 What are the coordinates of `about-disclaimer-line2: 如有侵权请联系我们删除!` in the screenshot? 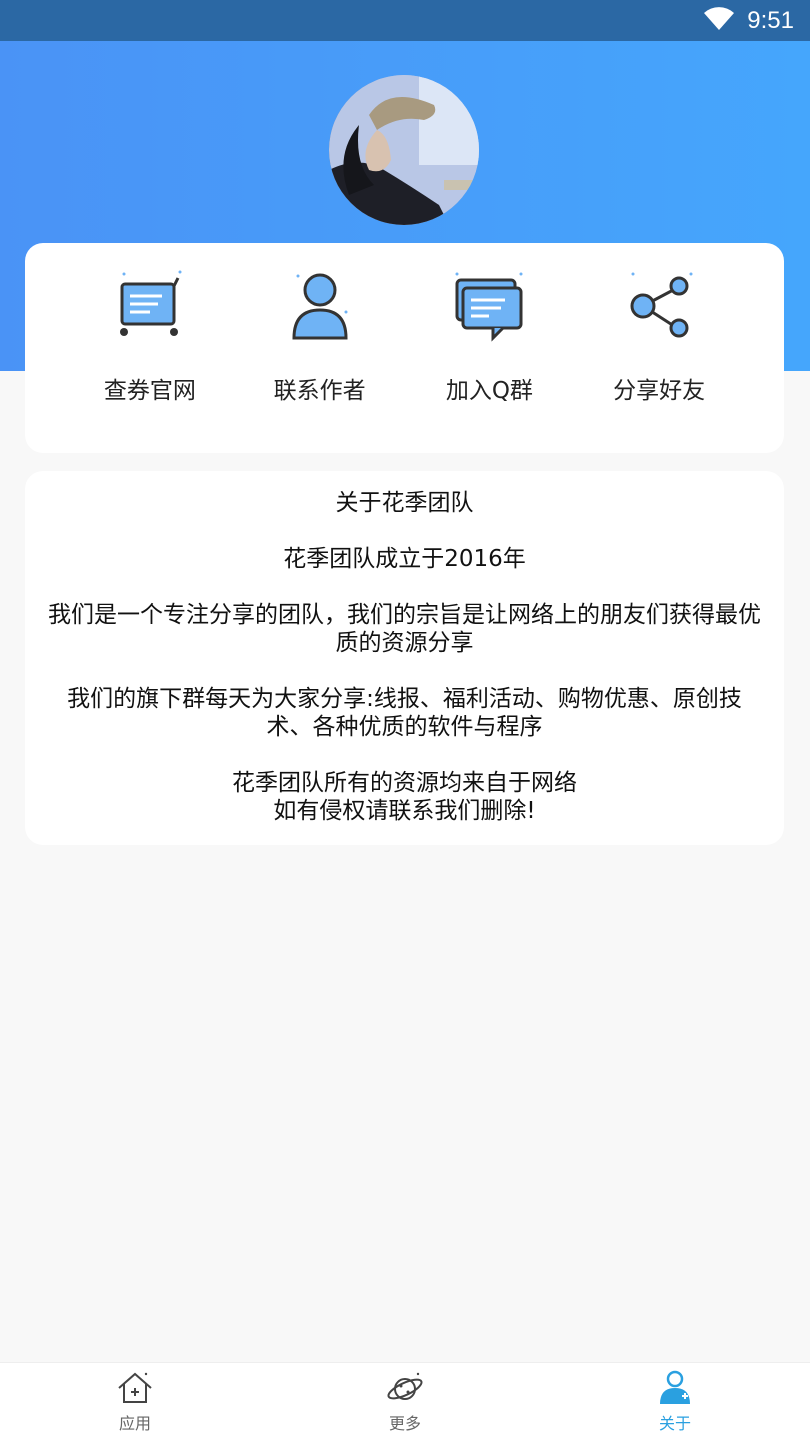 It's located at (404, 811).